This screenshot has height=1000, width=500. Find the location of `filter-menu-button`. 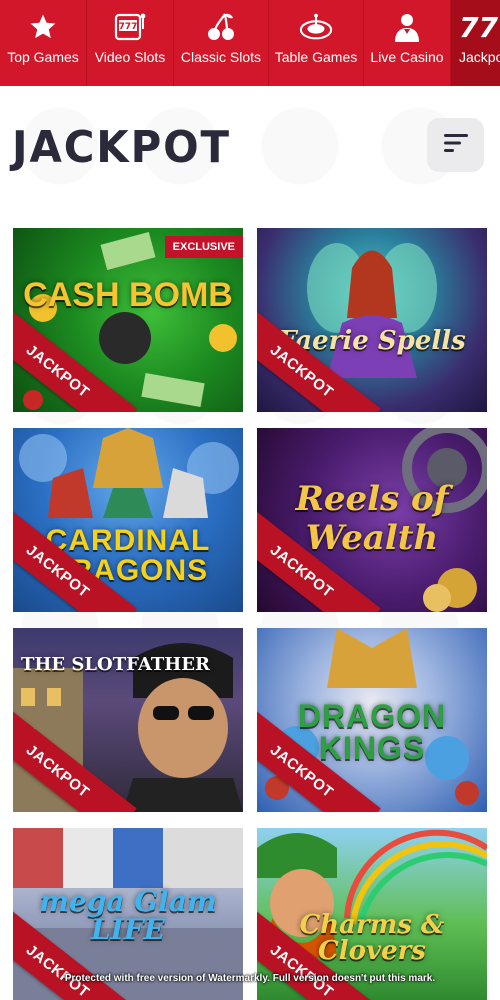

filter-menu-button is located at coordinates (455, 145).